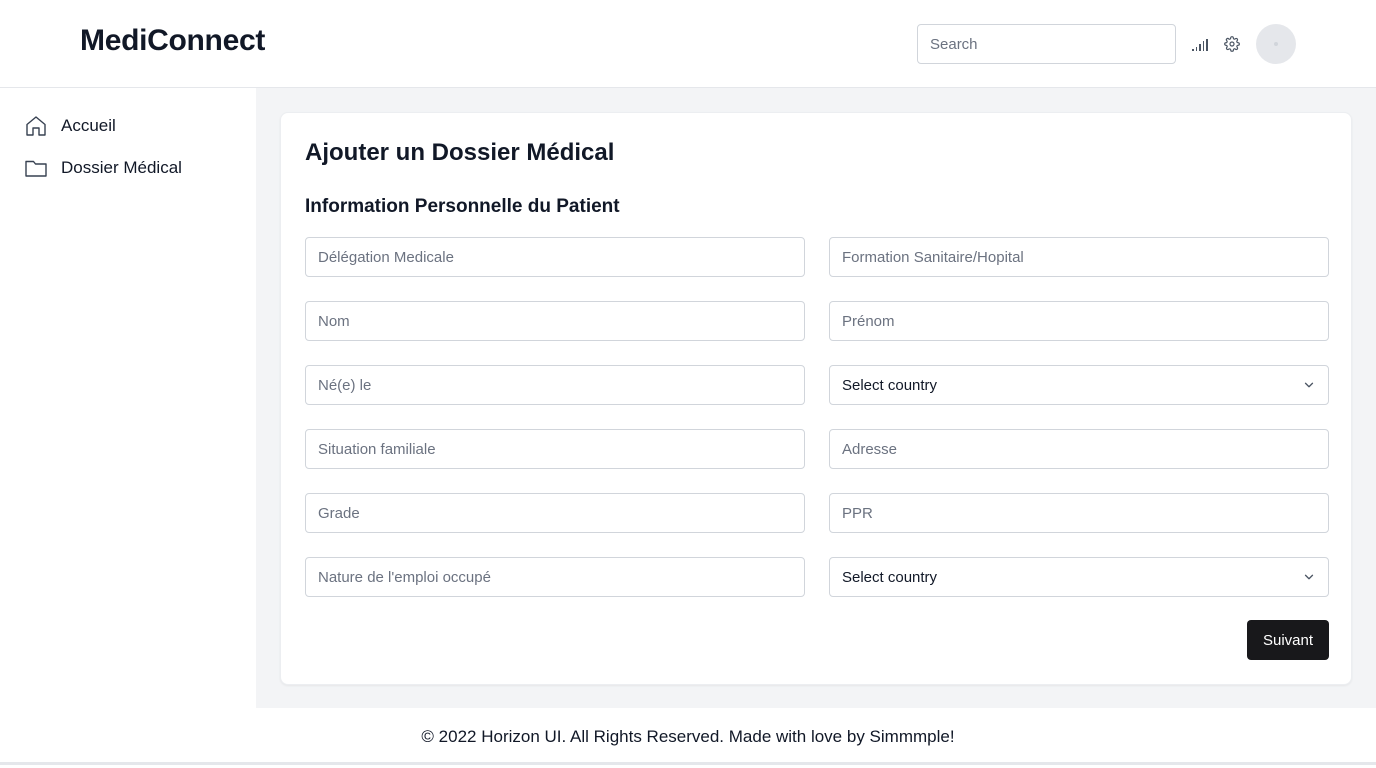 This screenshot has height=768, width=1376. I want to click on prenom-field, so click(1079, 321).